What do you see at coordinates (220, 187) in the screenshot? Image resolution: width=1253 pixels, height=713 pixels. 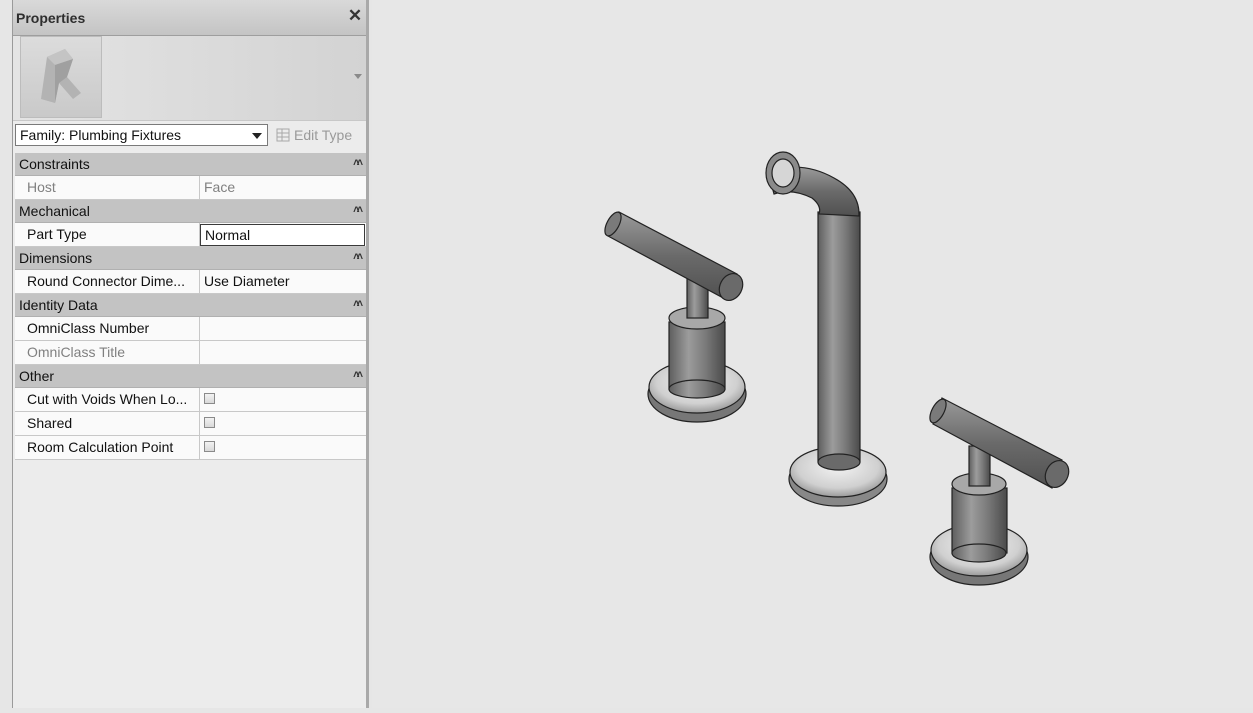 I see `property-value: Face` at bounding box center [220, 187].